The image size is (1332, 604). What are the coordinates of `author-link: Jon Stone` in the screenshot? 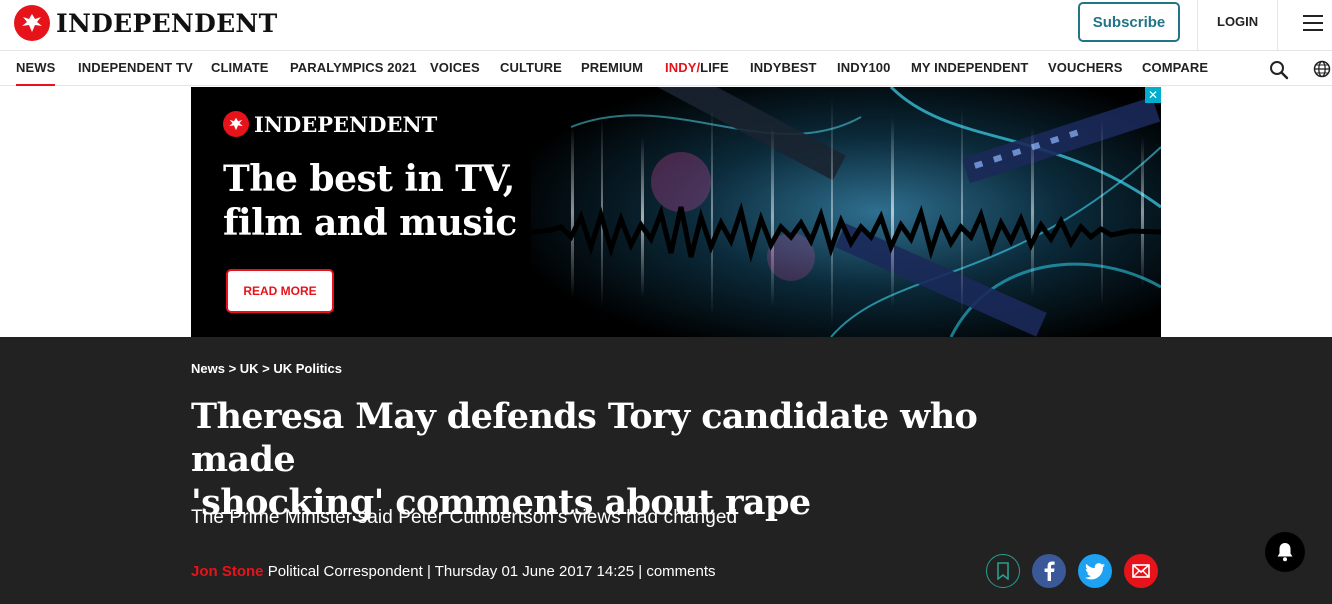 It's located at (227, 571).